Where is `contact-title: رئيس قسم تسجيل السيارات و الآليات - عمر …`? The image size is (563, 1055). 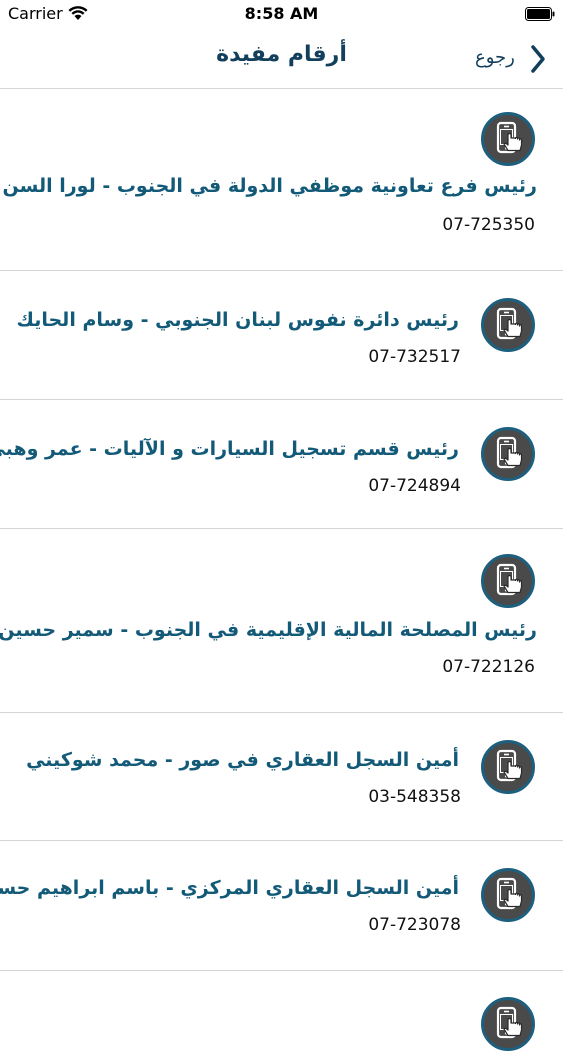 contact-title: رئيس قسم تسجيل السيارات و الآليات - عمر … is located at coordinates (229, 449).